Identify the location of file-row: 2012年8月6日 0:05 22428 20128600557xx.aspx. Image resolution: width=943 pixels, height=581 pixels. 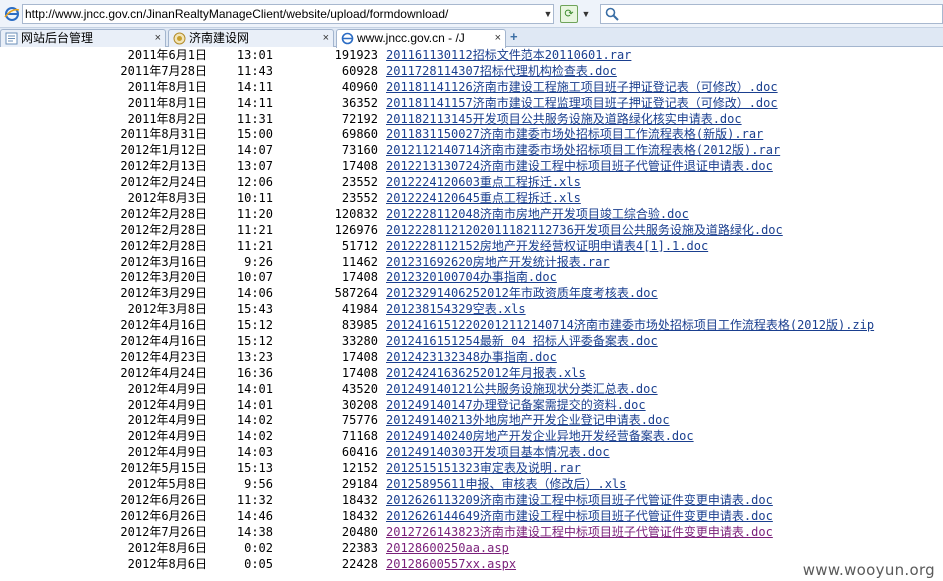
(471, 565).